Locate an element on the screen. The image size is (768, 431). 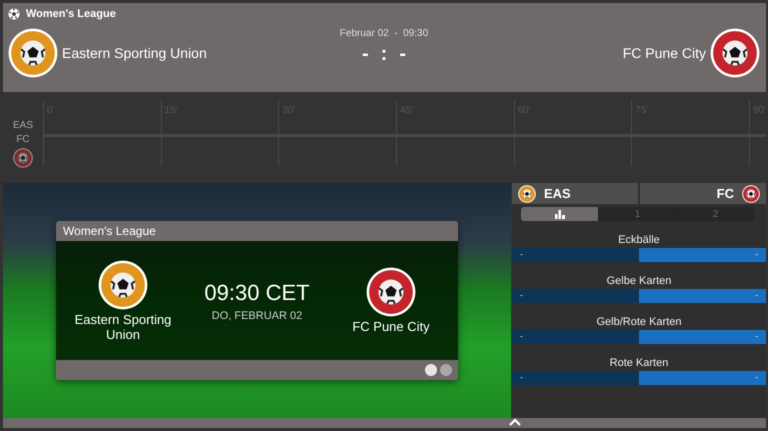
chevron-up-icon is located at coordinates (515, 422).